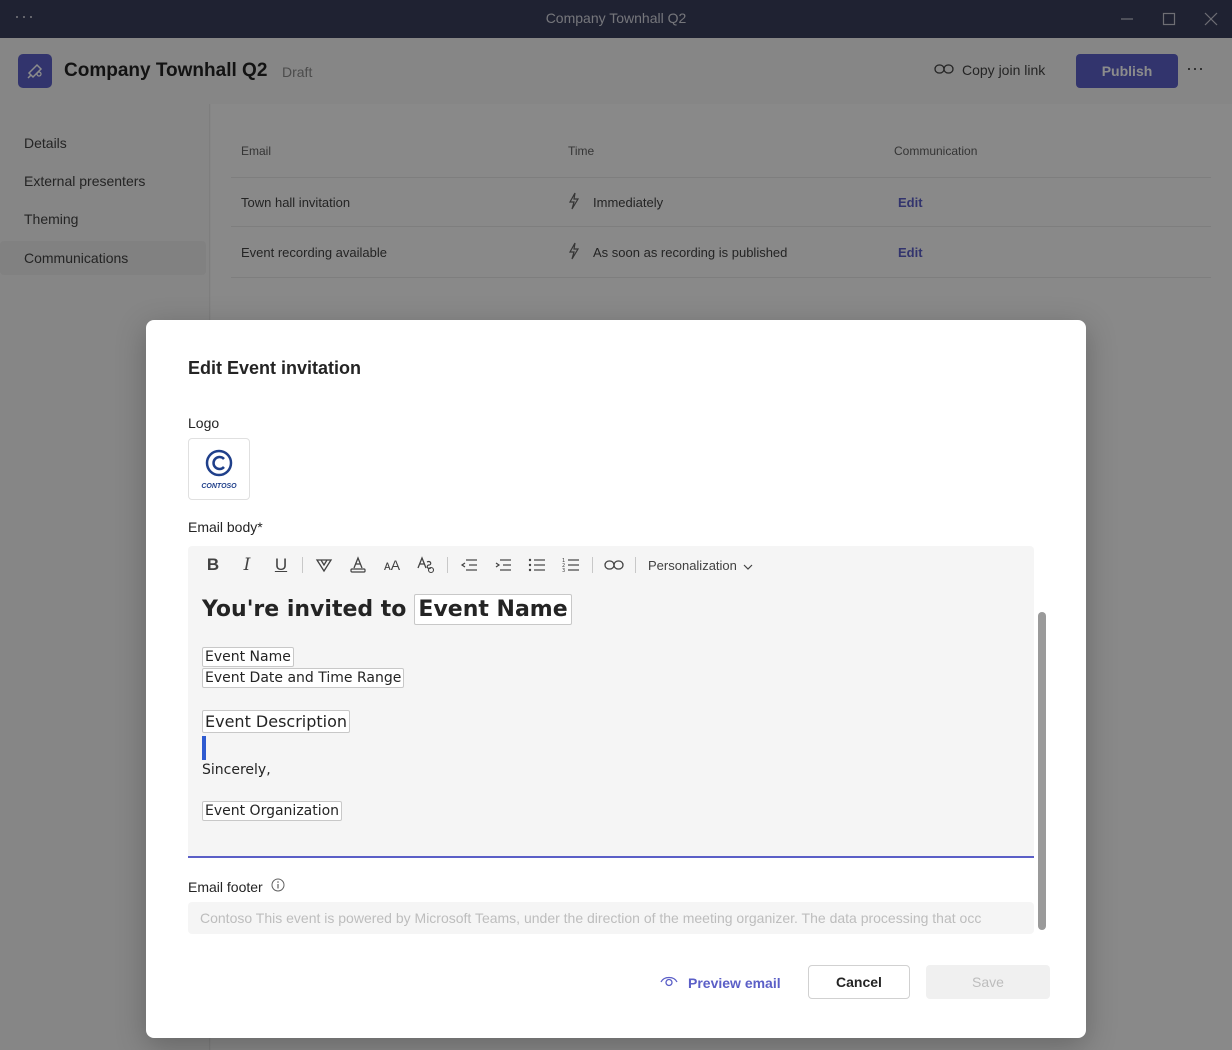 The width and height of the screenshot is (1232, 1050). What do you see at coordinates (537, 565) in the screenshot?
I see `bulleted-list-icon` at bounding box center [537, 565].